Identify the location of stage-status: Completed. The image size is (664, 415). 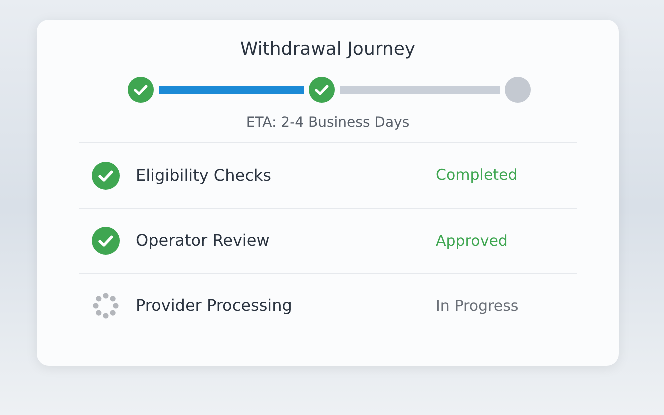
(477, 175).